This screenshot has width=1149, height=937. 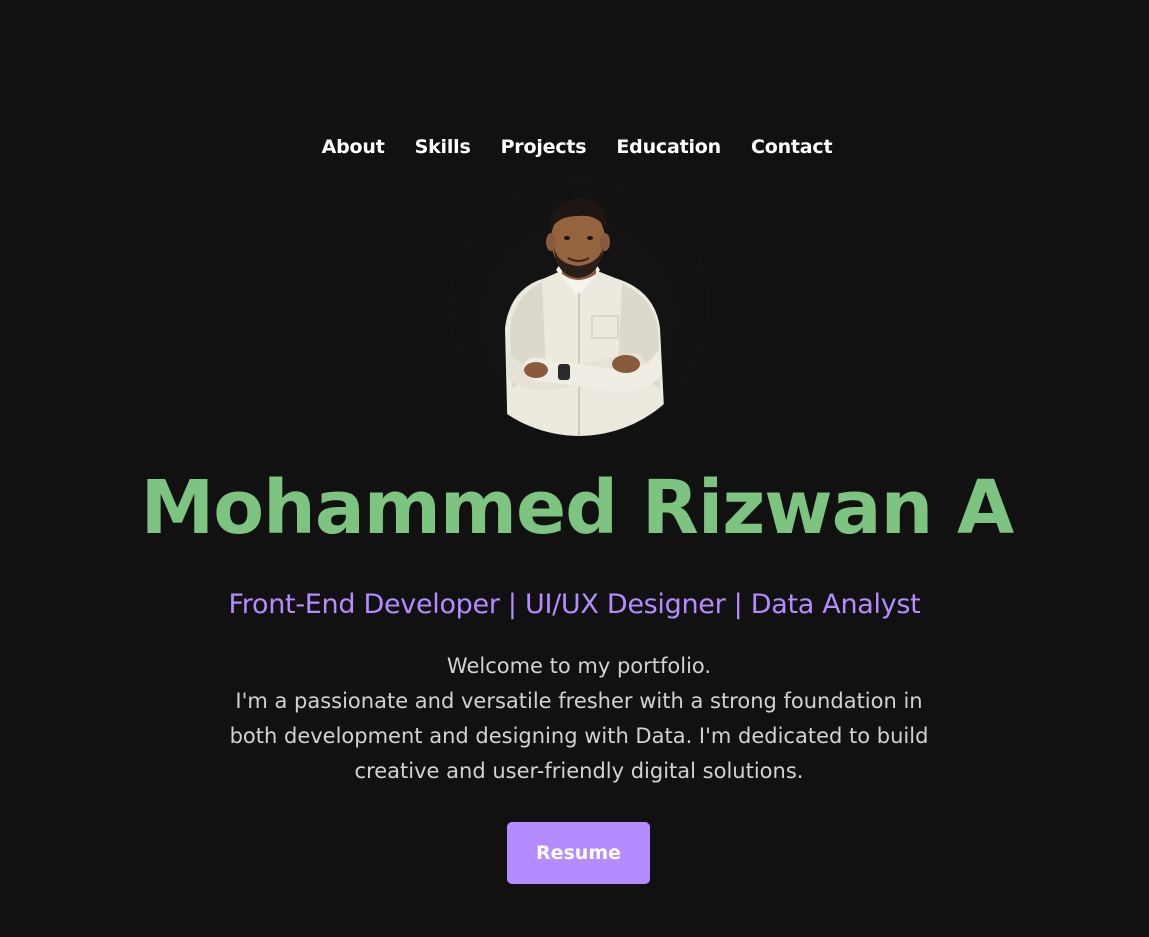 What do you see at coordinates (668, 147) in the screenshot?
I see `nav-education: Education` at bounding box center [668, 147].